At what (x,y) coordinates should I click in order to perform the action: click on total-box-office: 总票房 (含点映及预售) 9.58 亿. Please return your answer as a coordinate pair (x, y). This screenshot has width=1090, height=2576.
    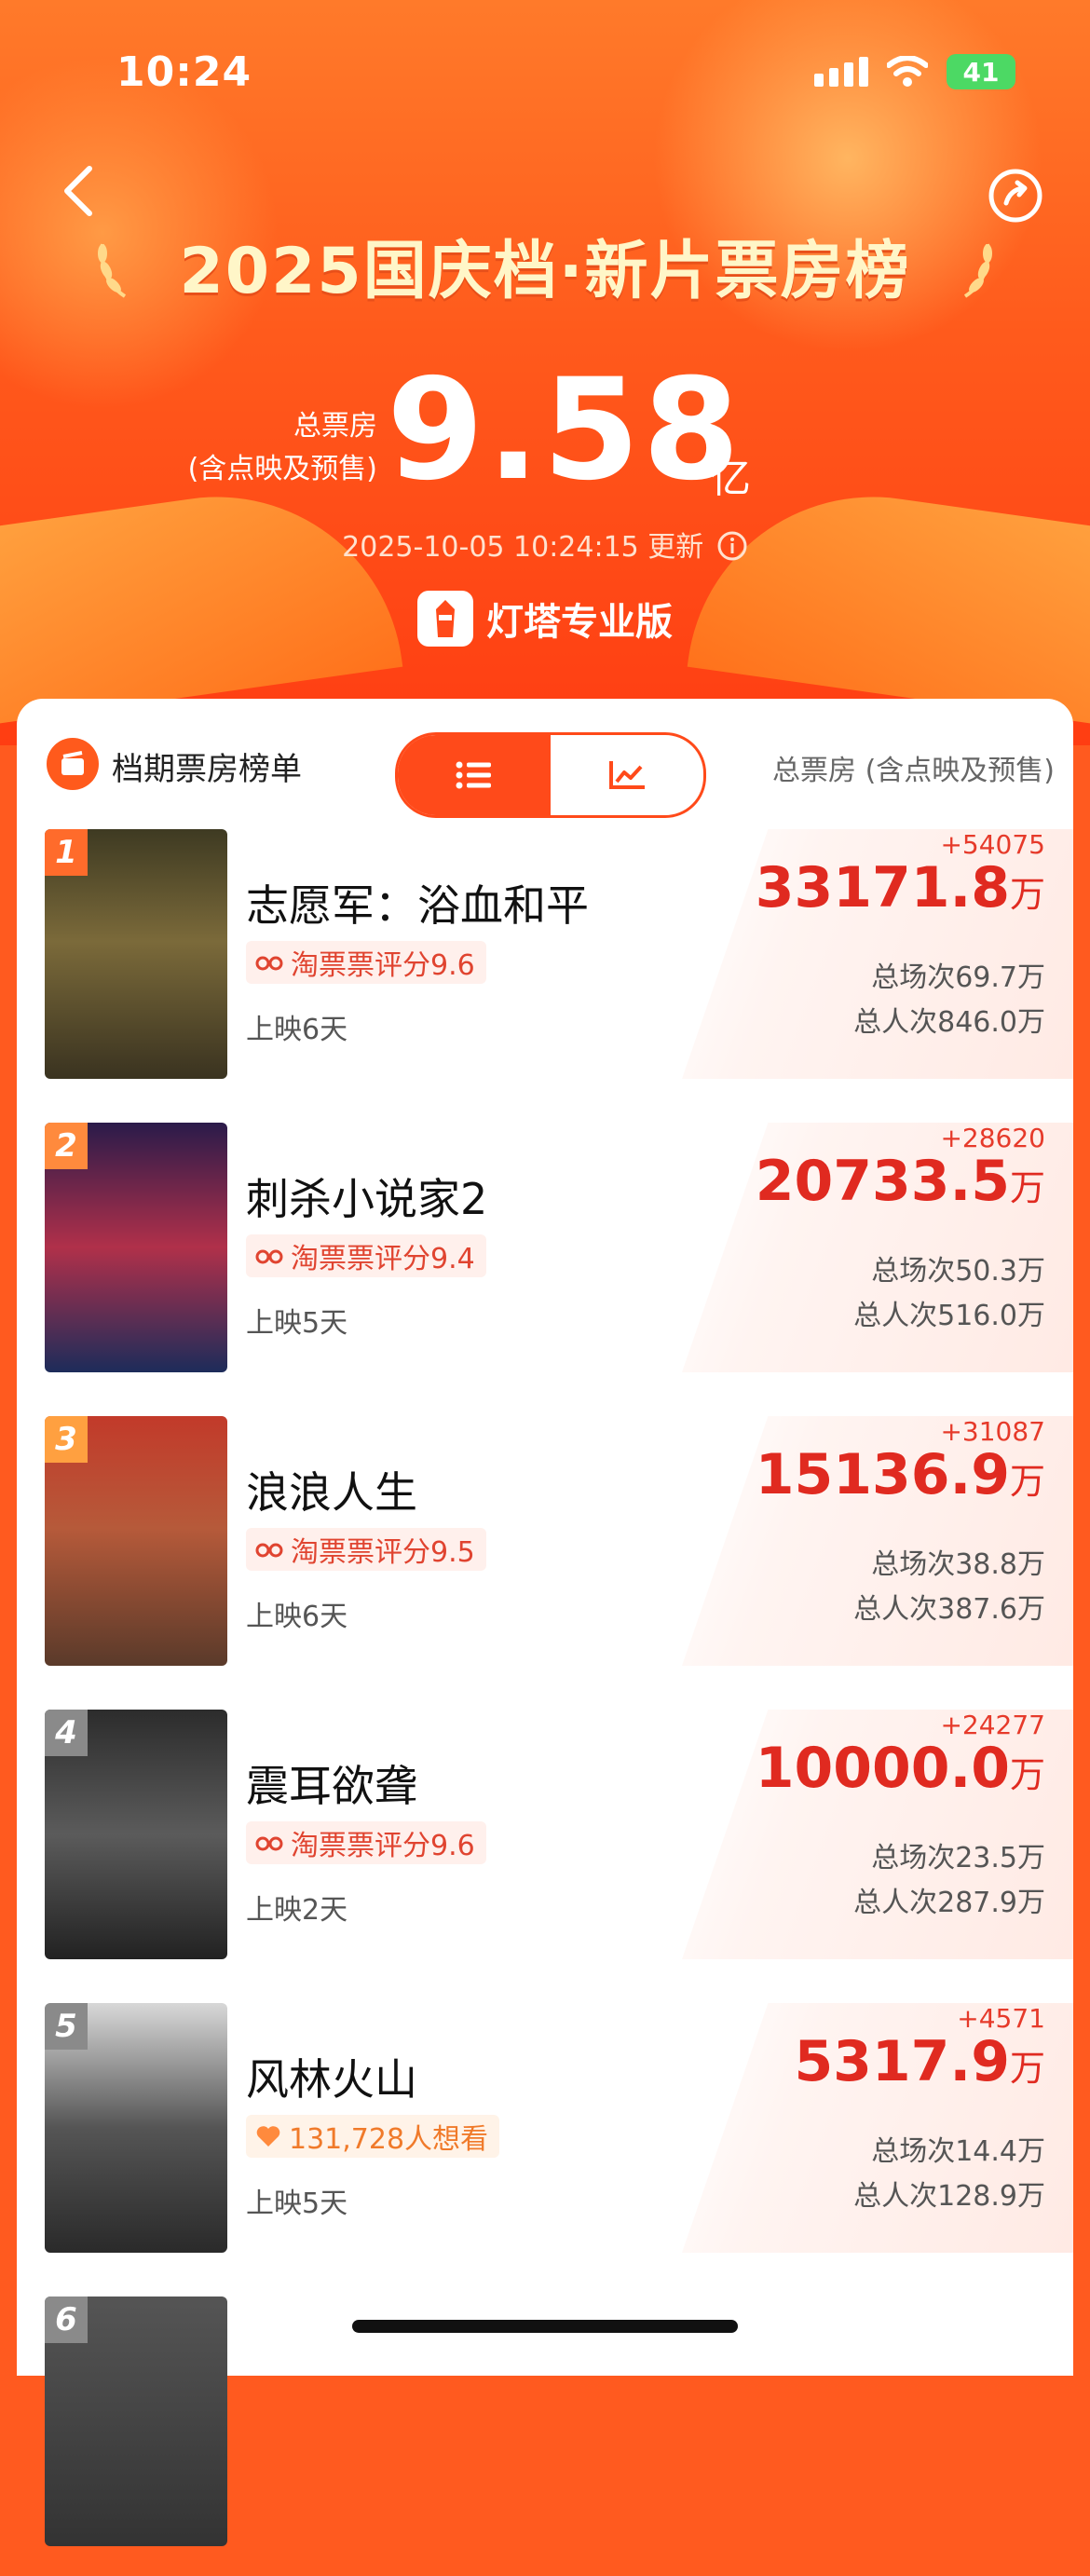
    Looking at the image, I should click on (545, 430).